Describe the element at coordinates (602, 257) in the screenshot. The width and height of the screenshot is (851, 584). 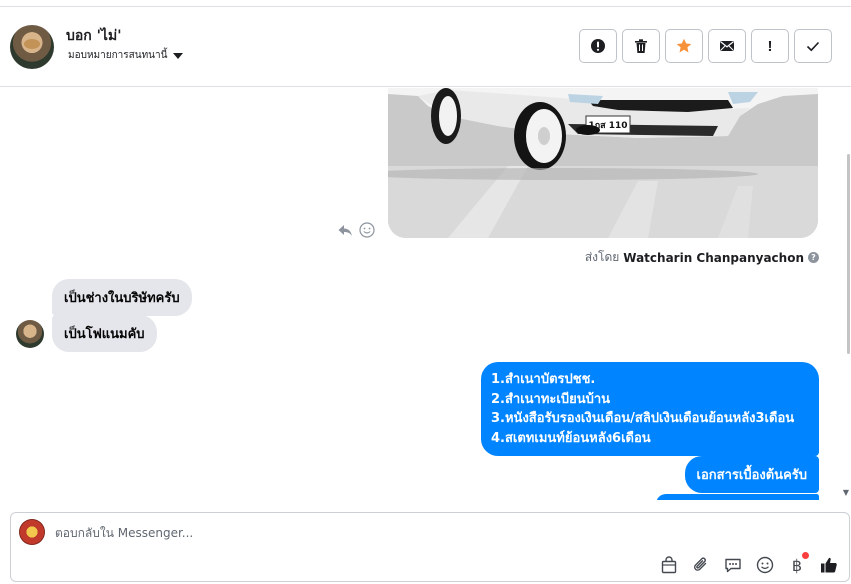
I see `sent-by-prefix: ส่งโดย` at that location.